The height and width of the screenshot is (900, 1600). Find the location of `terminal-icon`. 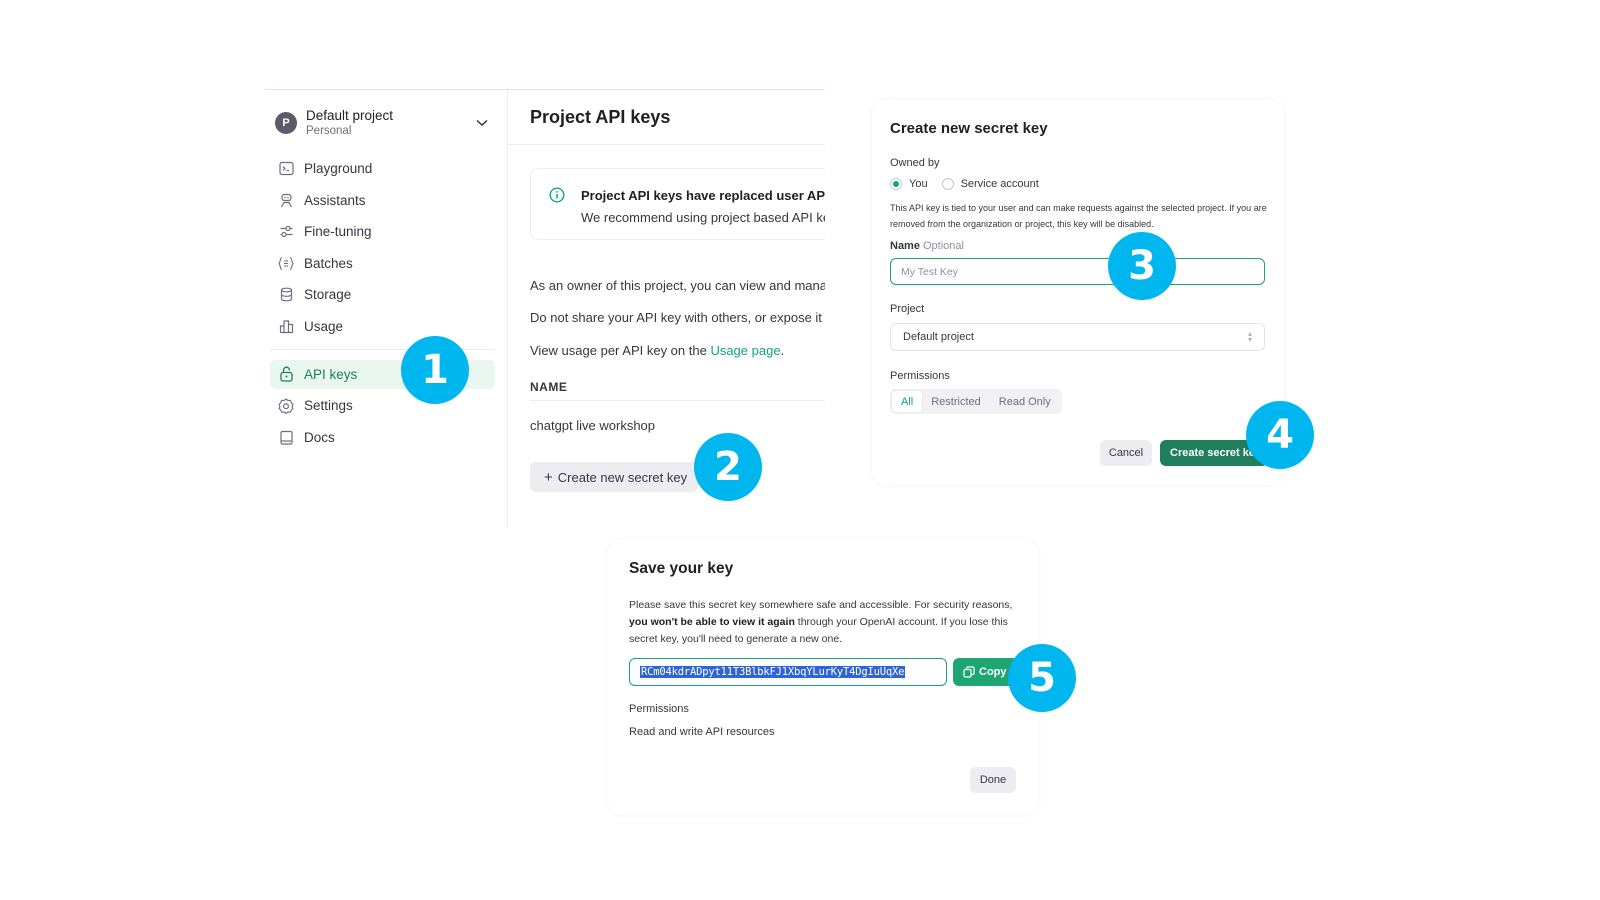

terminal-icon is located at coordinates (286, 169).